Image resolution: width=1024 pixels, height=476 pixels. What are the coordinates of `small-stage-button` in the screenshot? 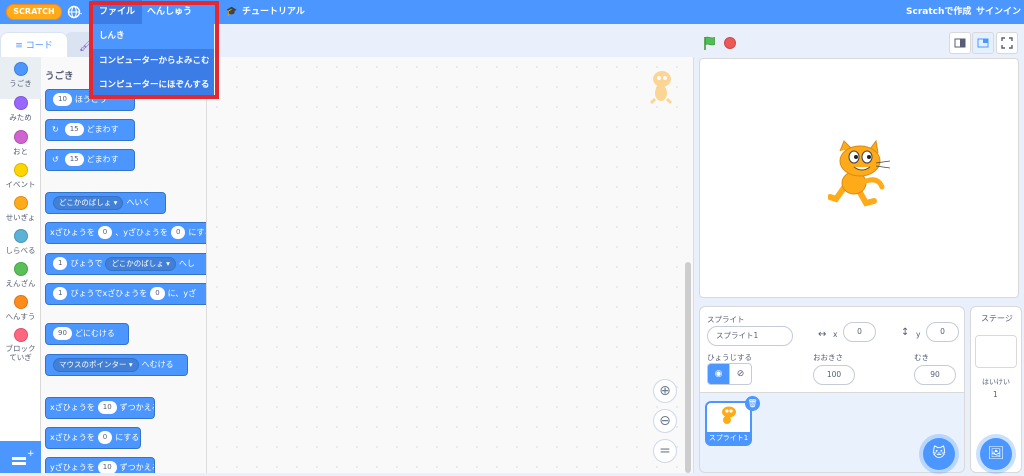 It's located at (960, 43).